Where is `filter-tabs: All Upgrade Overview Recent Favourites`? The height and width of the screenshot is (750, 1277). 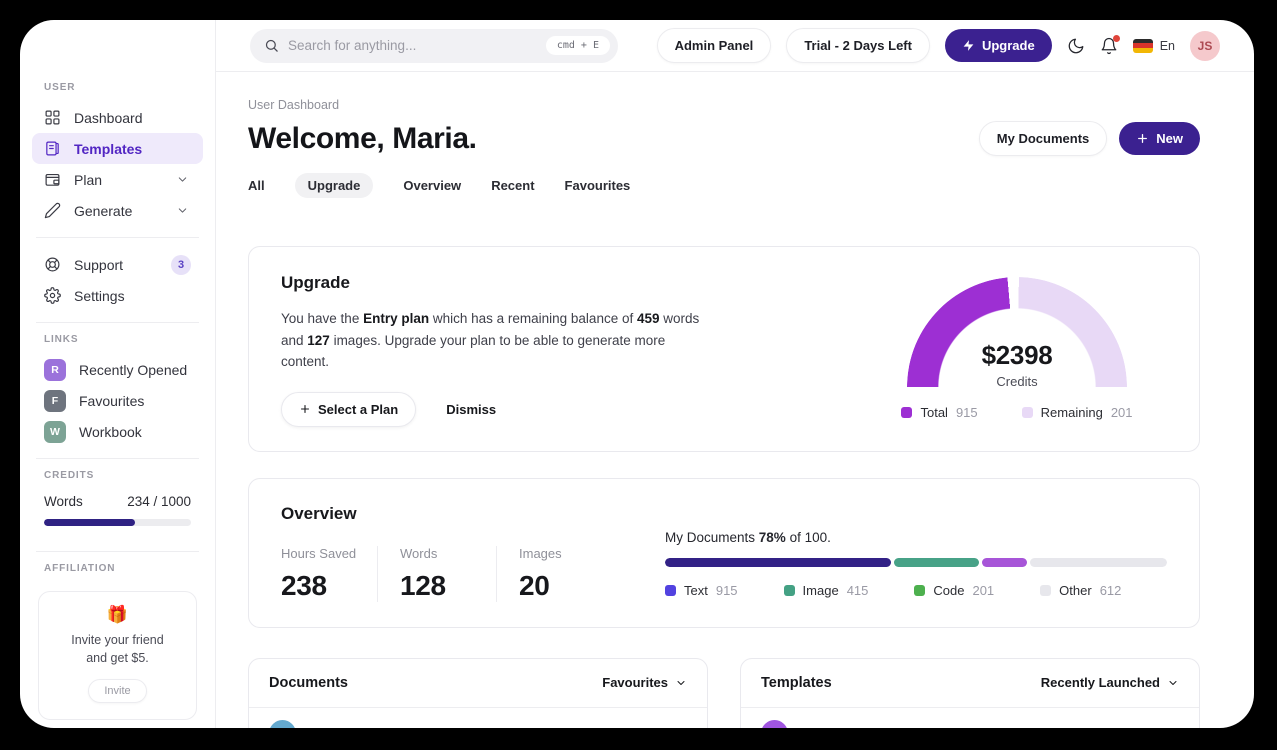
filter-tabs: All Upgrade Overview Recent Favourites is located at coordinates (724, 185).